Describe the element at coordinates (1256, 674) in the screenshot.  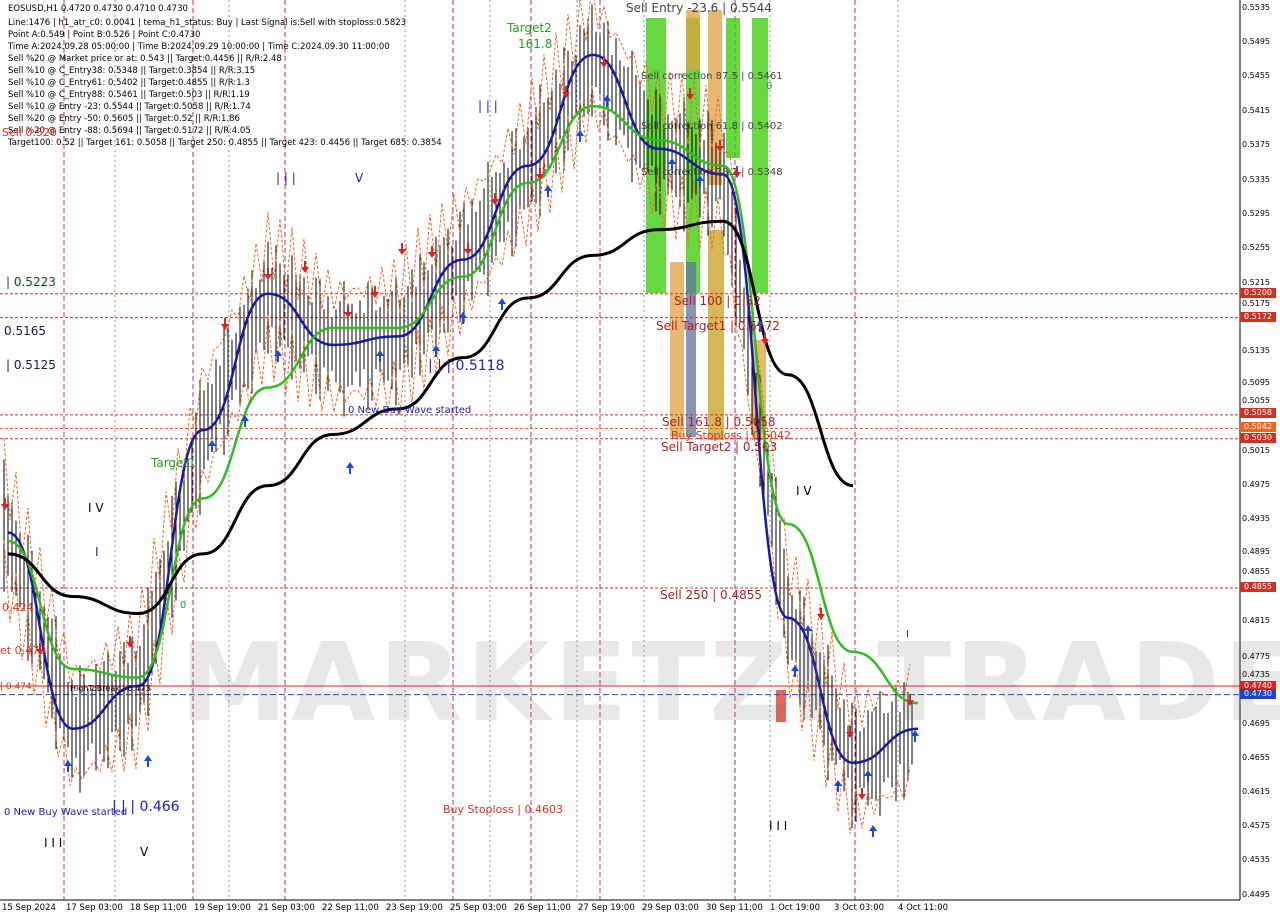
I see `price-tick: 0.4735` at that location.